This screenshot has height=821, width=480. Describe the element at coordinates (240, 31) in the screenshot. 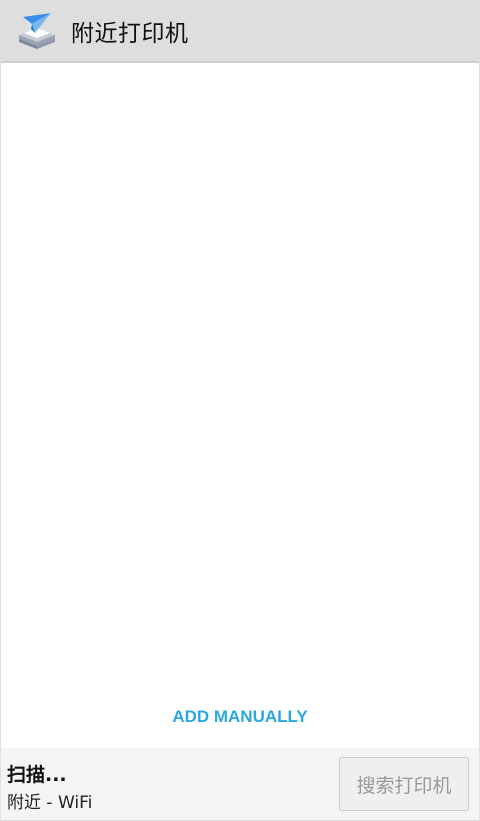

I see `app-header: 附近打印机` at that location.